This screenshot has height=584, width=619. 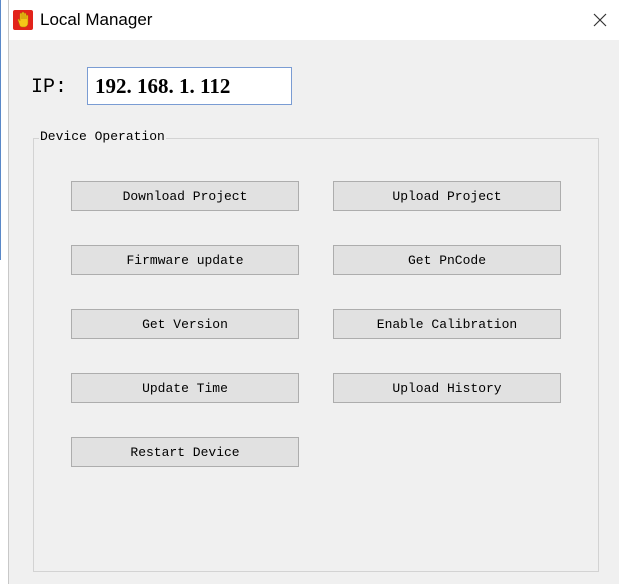 What do you see at coordinates (185, 388) in the screenshot?
I see `update-time-button: Update Time` at bounding box center [185, 388].